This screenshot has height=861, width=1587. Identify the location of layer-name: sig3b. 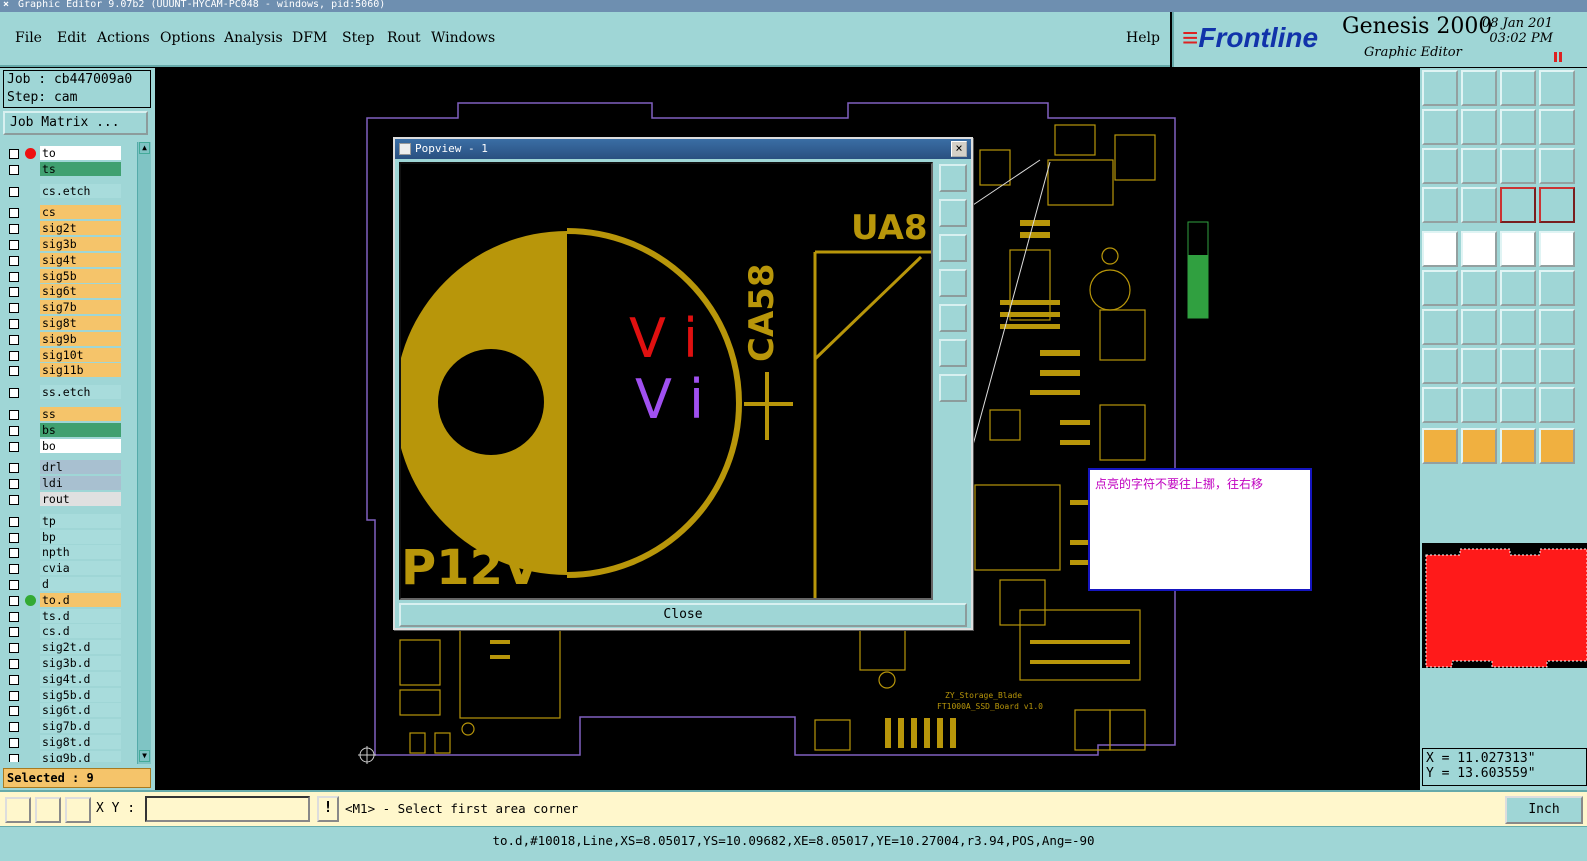
(80, 244).